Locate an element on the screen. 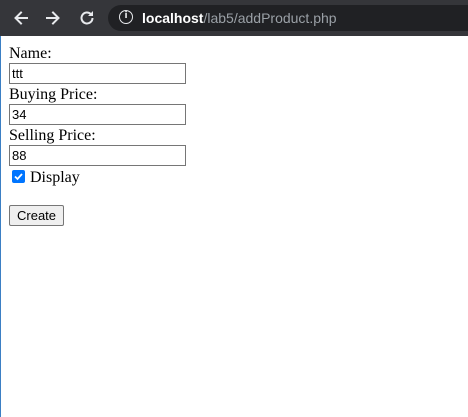 This screenshot has width=468, height=417. selling-price-field: 88 is located at coordinates (97, 155).